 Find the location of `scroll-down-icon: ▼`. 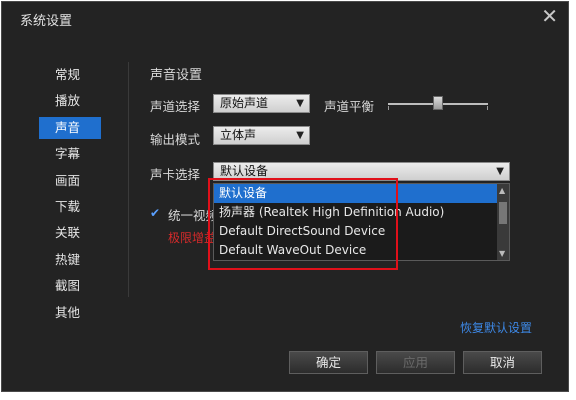

scroll-down-icon: ▼ is located at coordinates (502, 253).